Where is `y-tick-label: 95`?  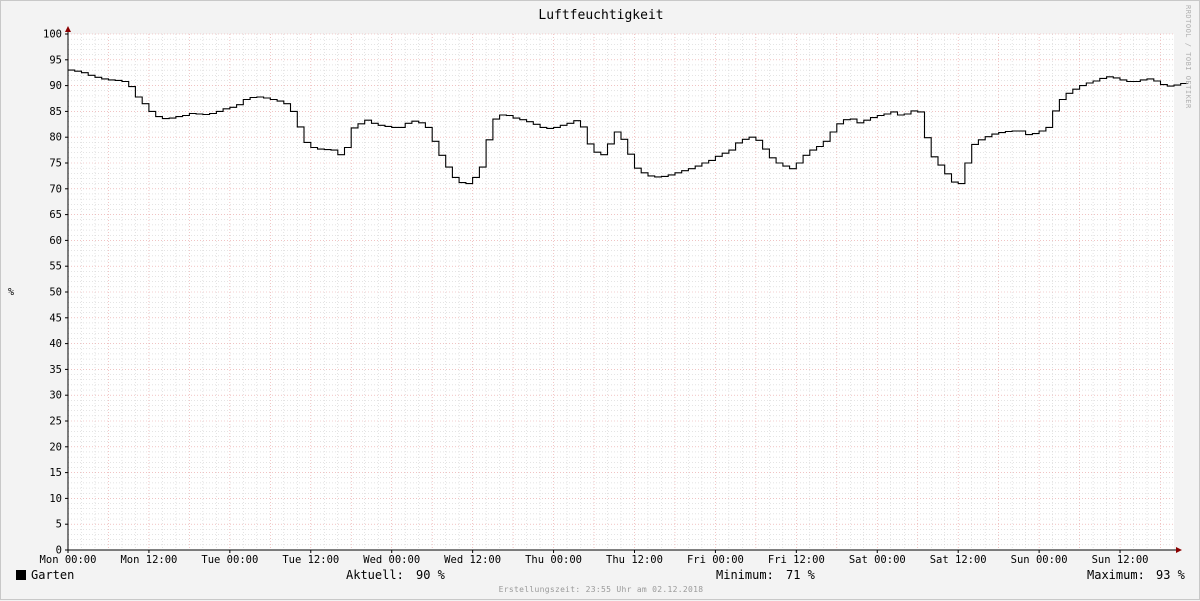 y-tick-label: 95 is located at coordinates (55, 60).